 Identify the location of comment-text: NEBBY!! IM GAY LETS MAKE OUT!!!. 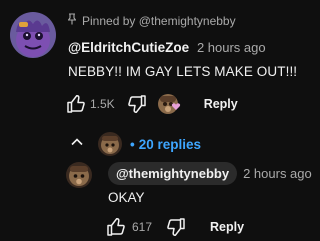
(183, 71).